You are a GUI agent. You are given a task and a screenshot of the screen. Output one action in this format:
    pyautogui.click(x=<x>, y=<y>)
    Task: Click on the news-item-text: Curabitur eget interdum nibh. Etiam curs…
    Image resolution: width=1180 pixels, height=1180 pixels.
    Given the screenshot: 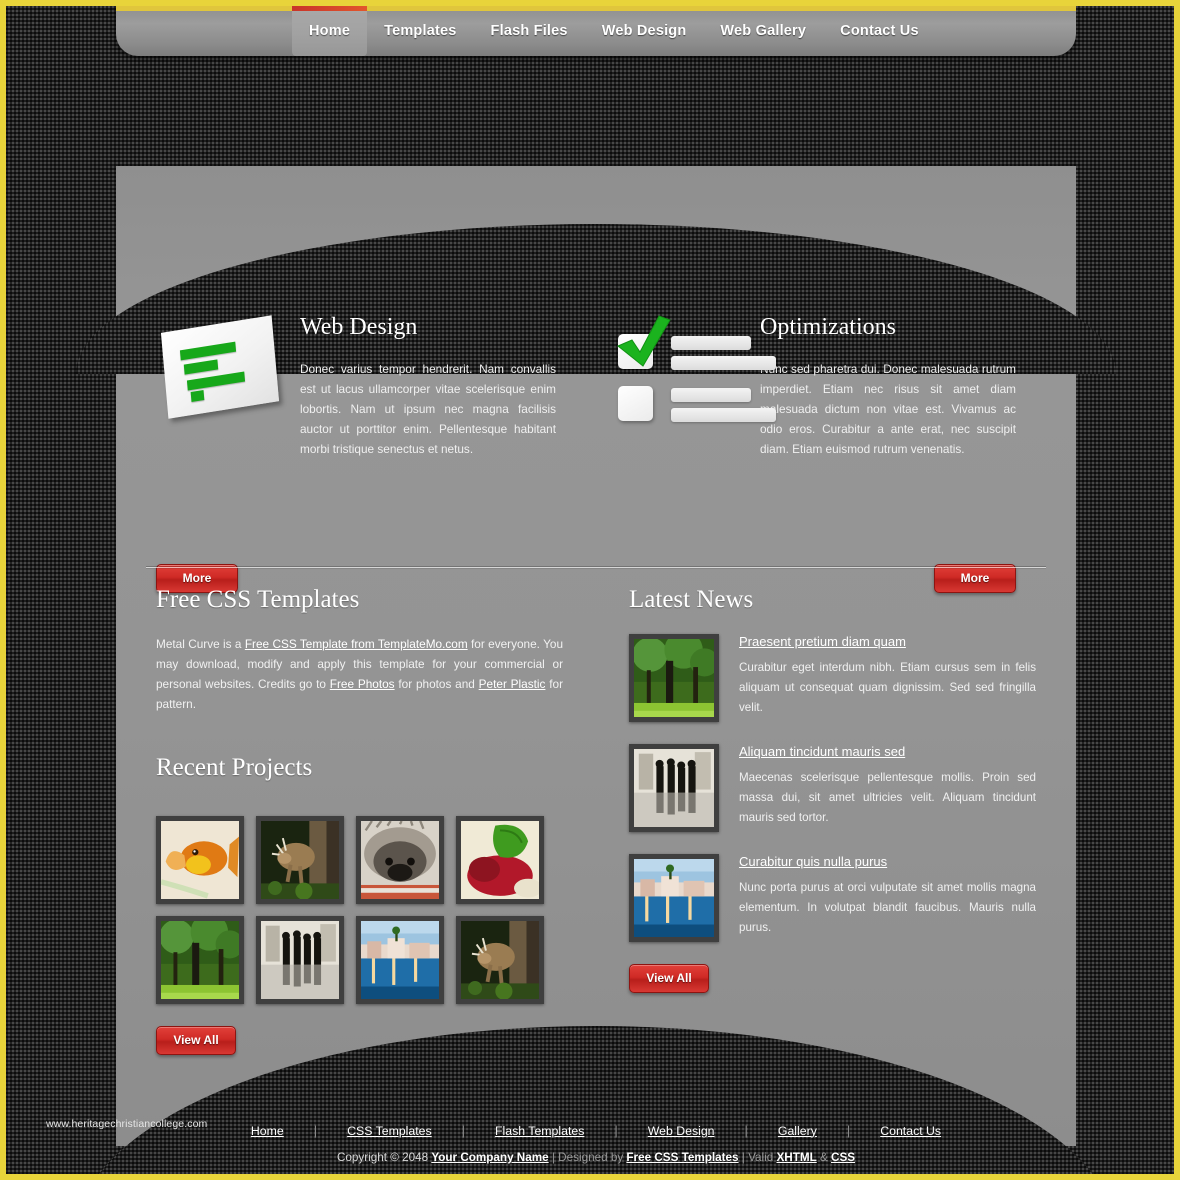 What is the action you would take?
    pyautogui.click(x=887, y=687)
    